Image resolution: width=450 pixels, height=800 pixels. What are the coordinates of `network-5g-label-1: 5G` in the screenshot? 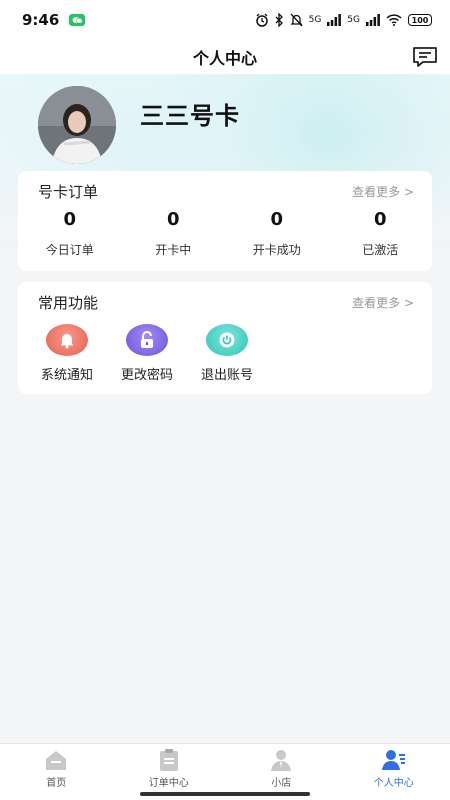 It's located at (315, 20).